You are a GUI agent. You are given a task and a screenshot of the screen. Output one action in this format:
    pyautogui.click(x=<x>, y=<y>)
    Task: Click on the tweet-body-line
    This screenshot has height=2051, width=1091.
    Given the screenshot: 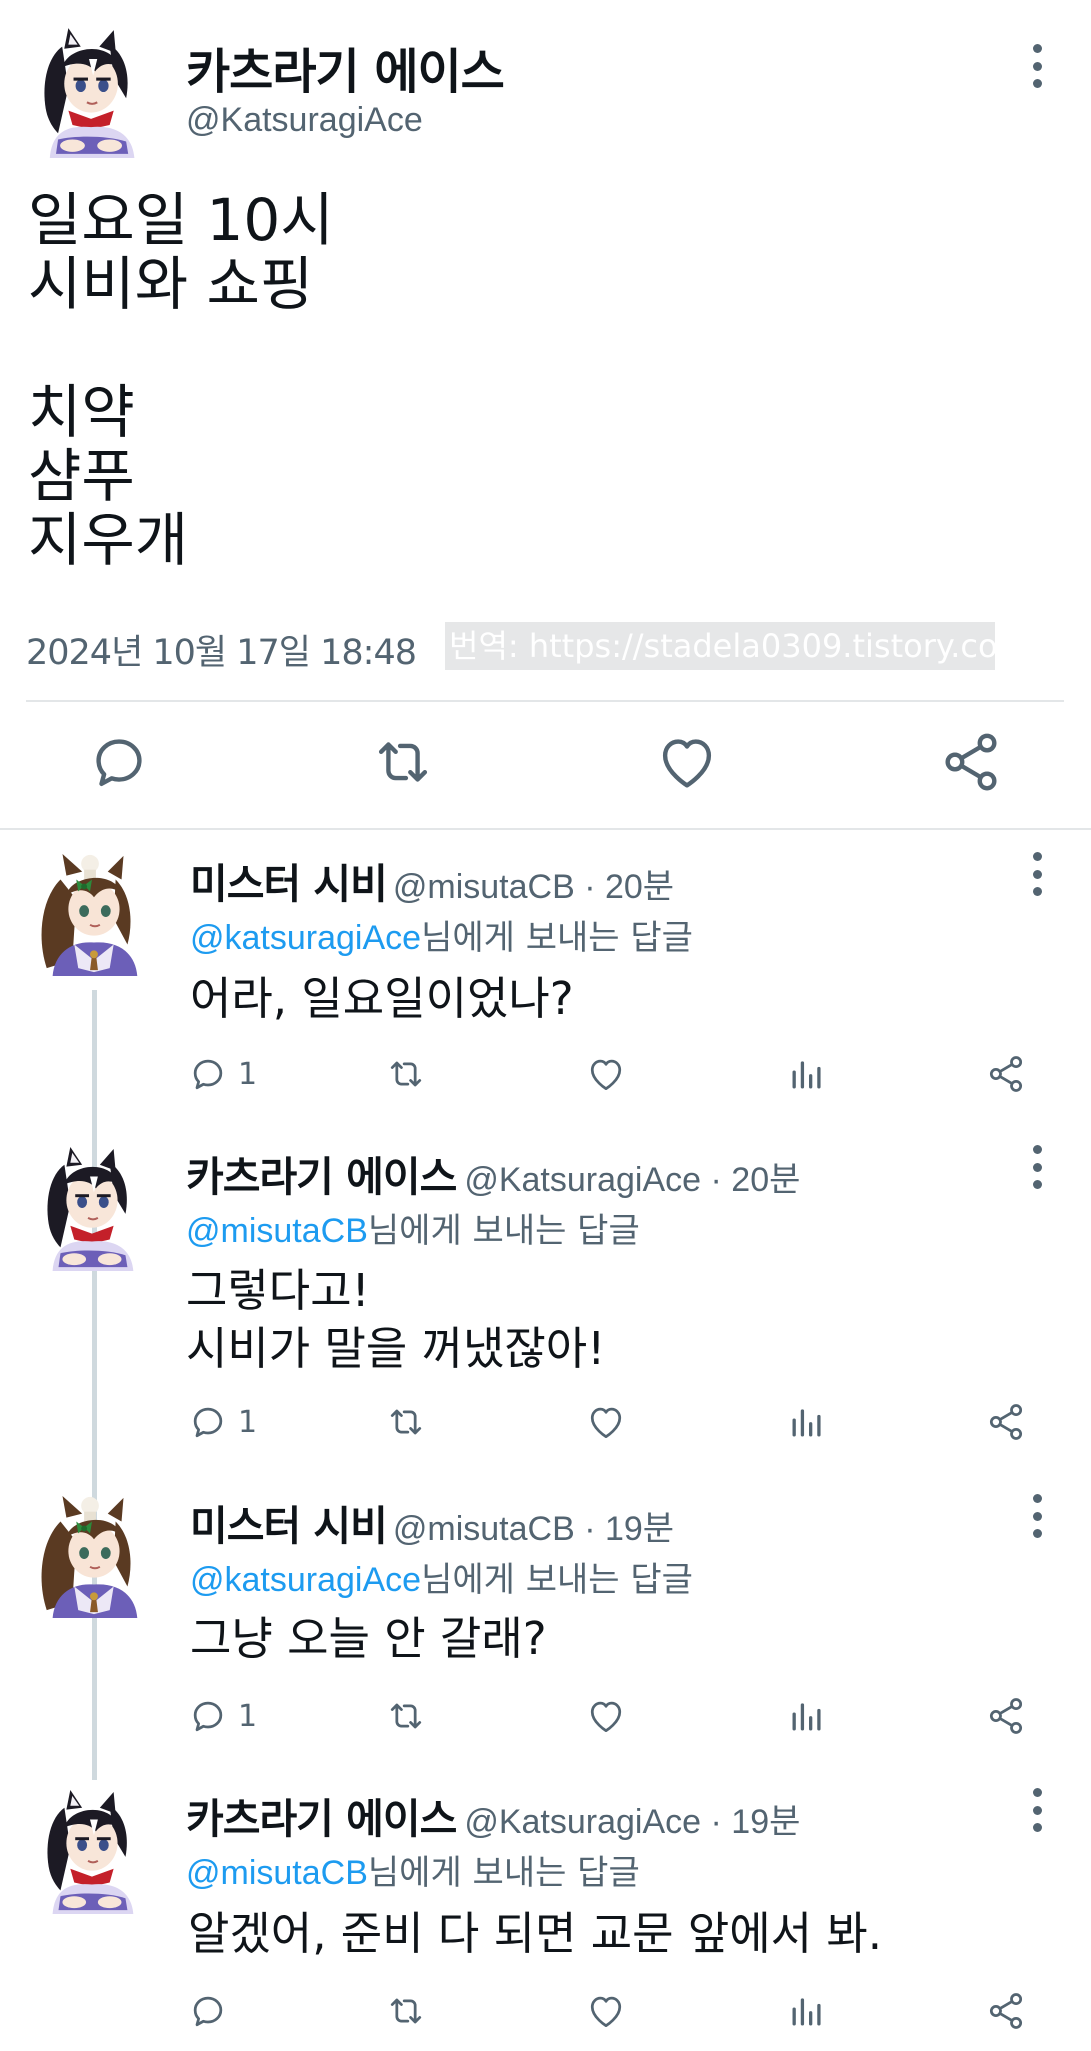 What is the action you would take?
    pyautogui.click(x=181, y=348)
    